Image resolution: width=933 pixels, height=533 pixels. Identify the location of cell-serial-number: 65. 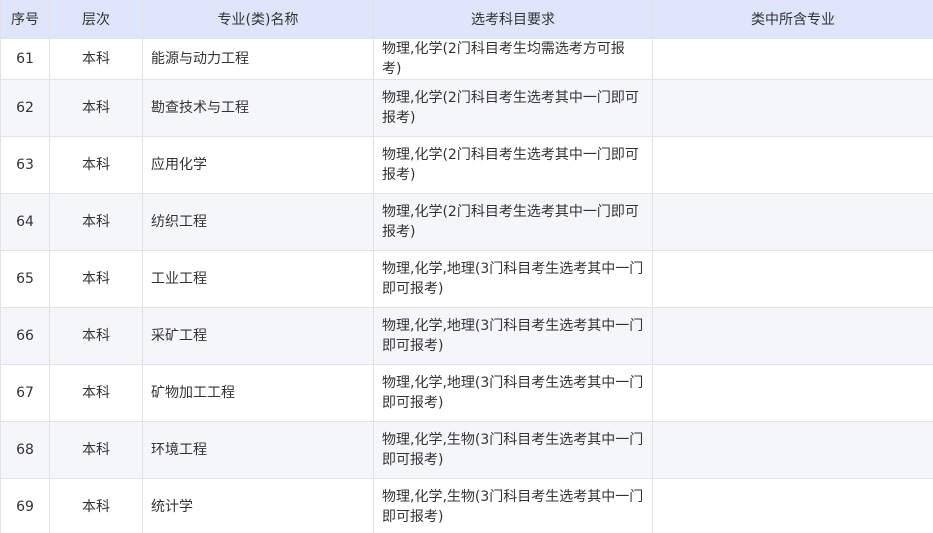
(25, 279).